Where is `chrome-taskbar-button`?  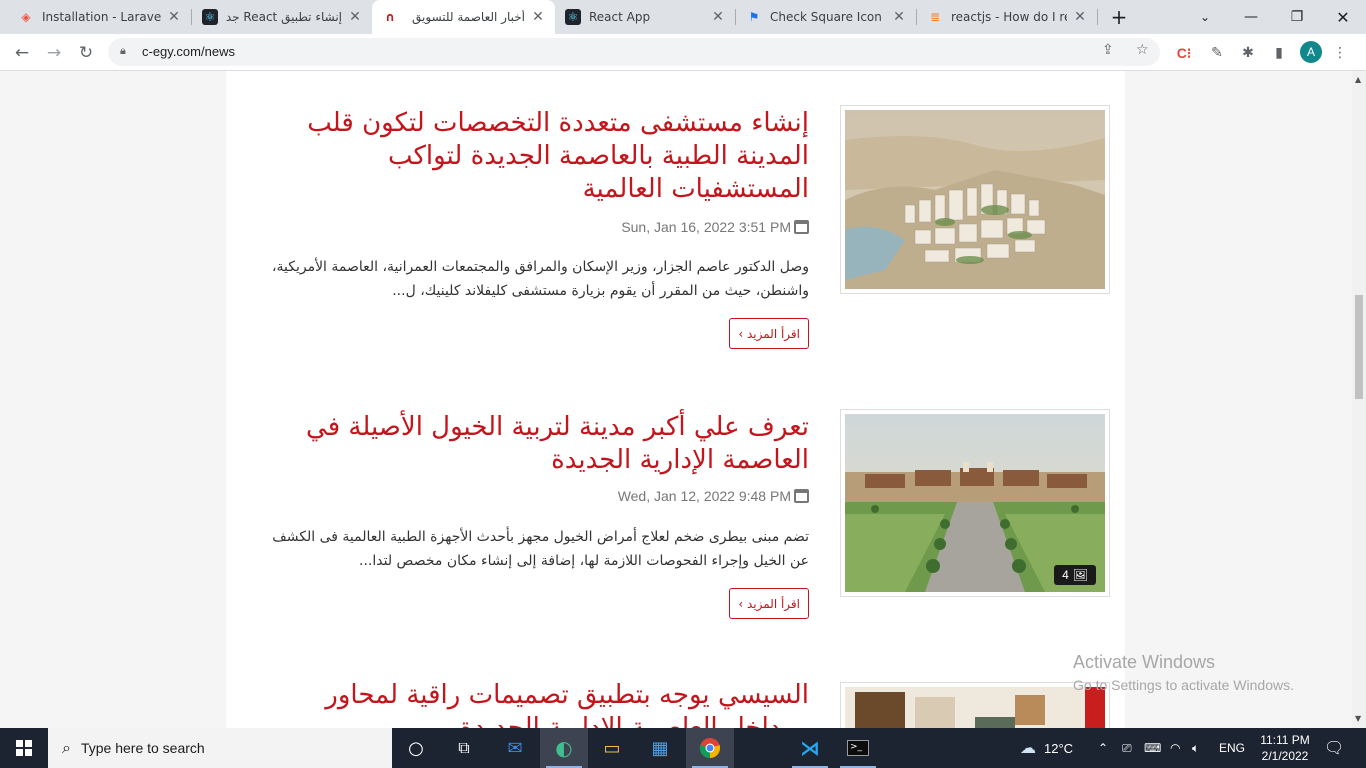
chrome-taskbar-button is located at coordinates (710, 748).